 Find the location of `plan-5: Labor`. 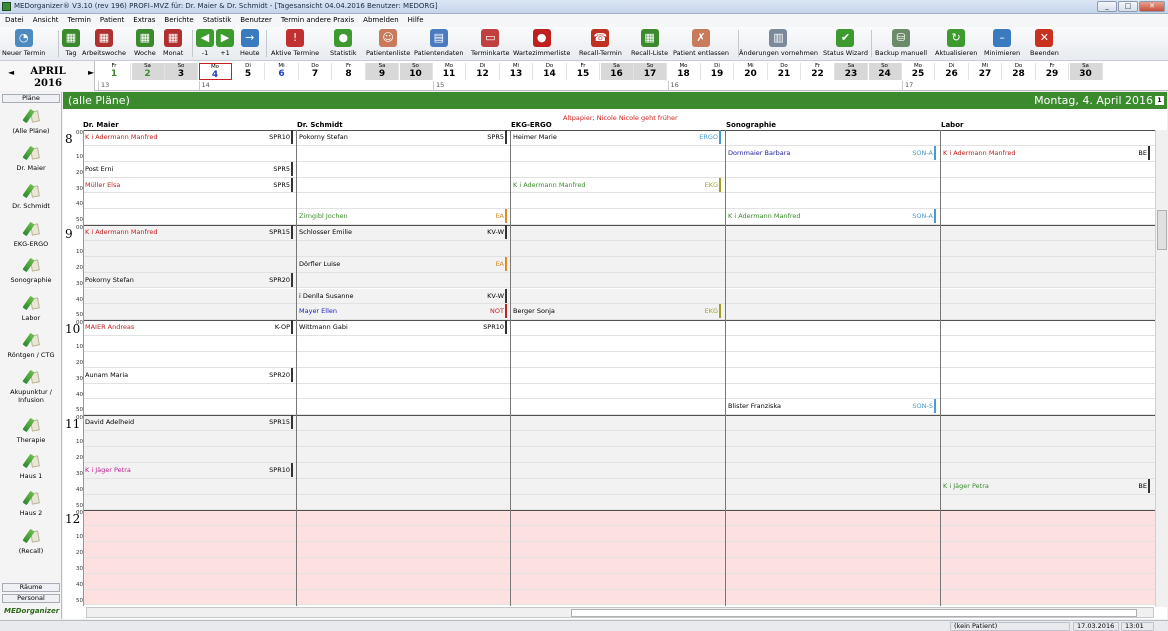

plan-5: Labor is located at coordinates (31, 308).